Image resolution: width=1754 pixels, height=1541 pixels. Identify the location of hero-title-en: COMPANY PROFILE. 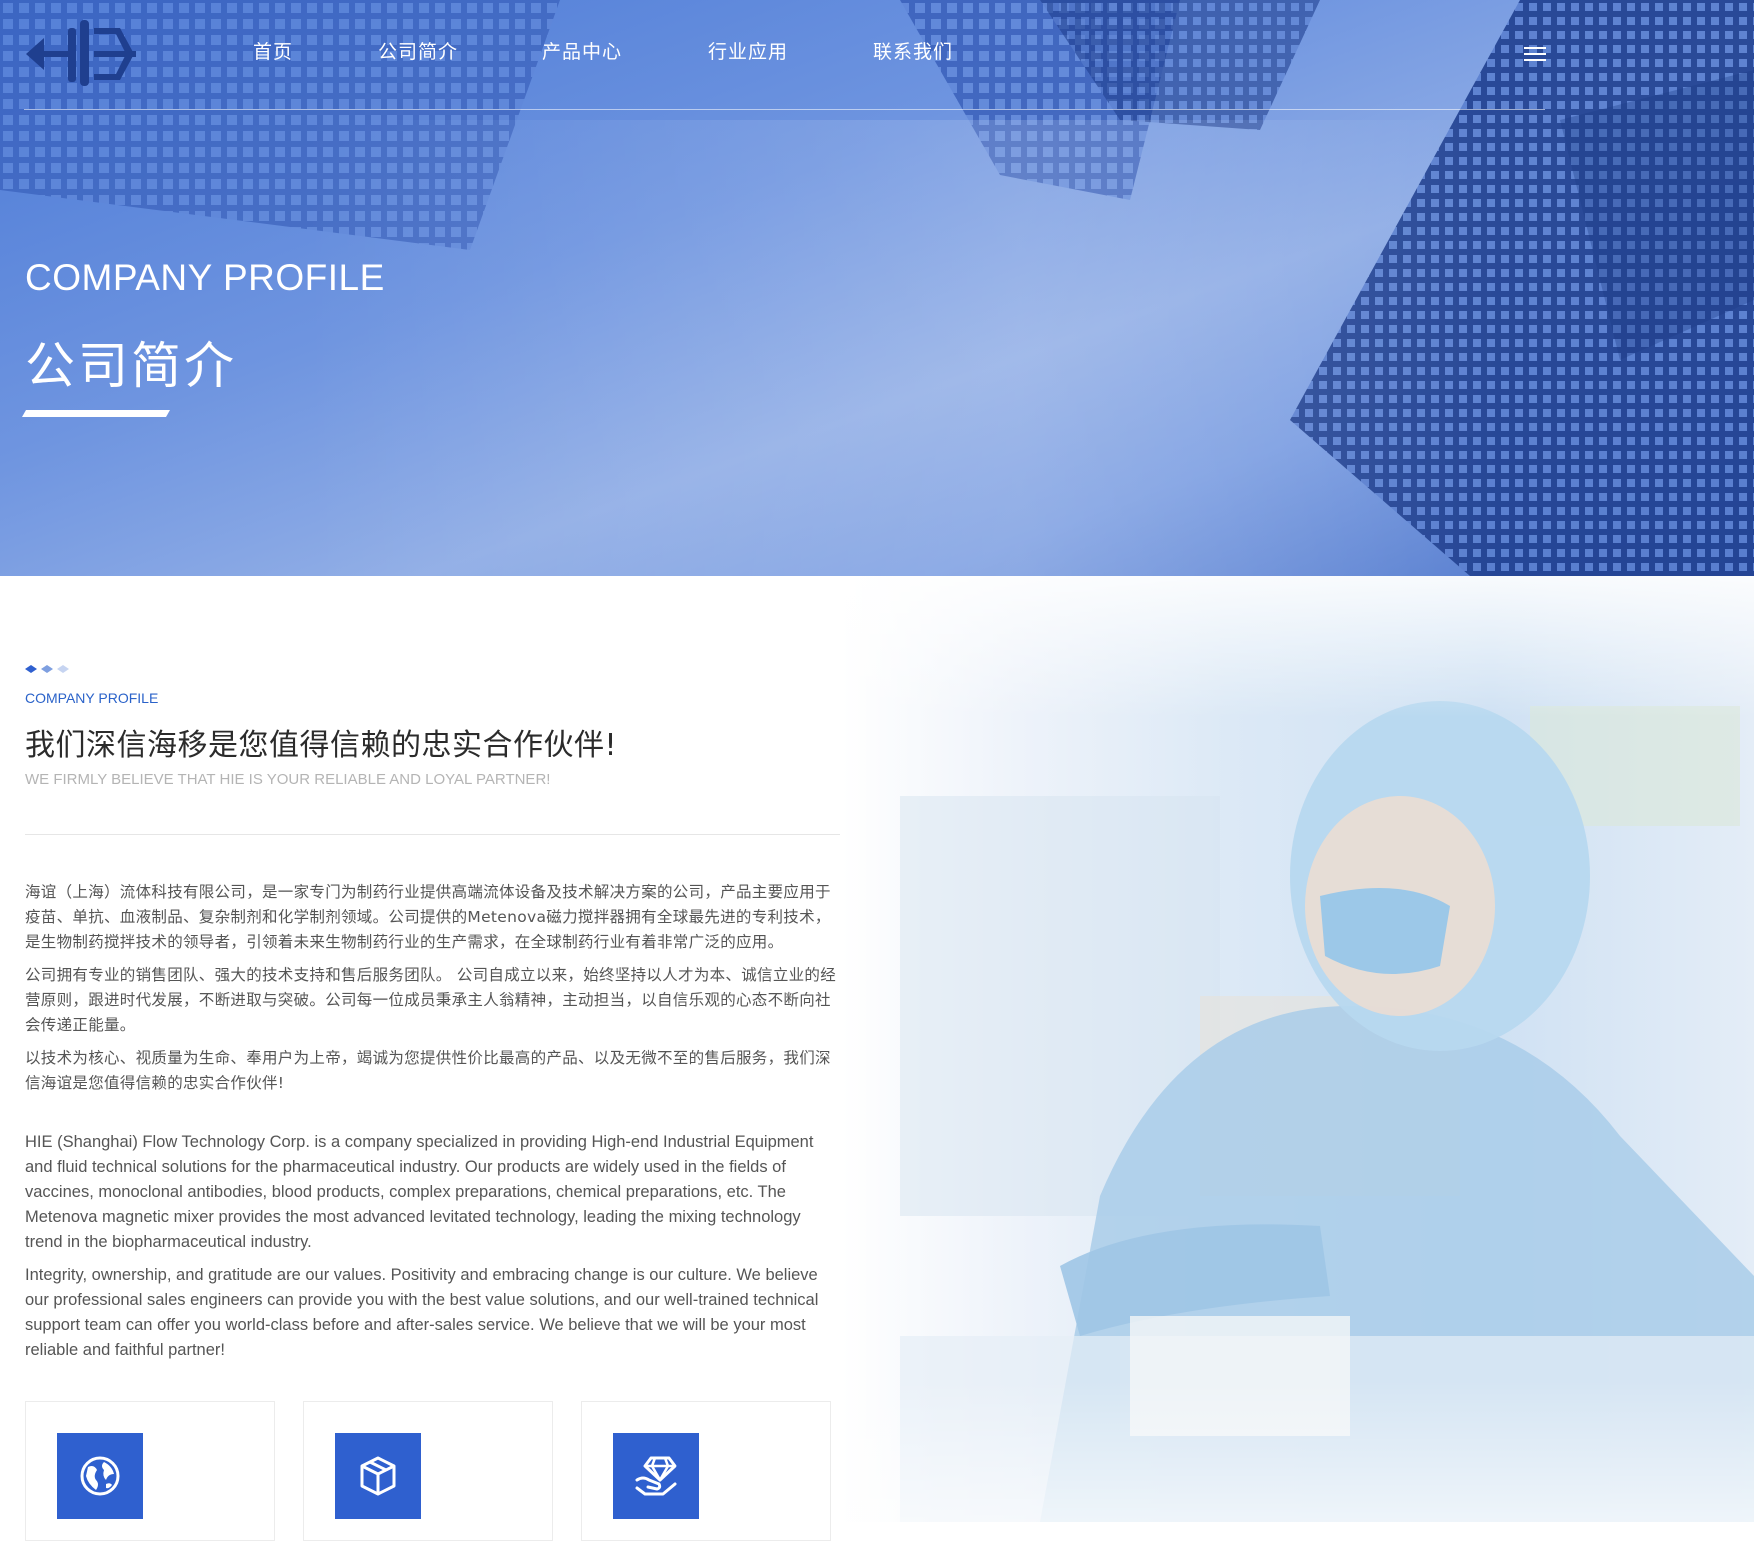
(205, 277).